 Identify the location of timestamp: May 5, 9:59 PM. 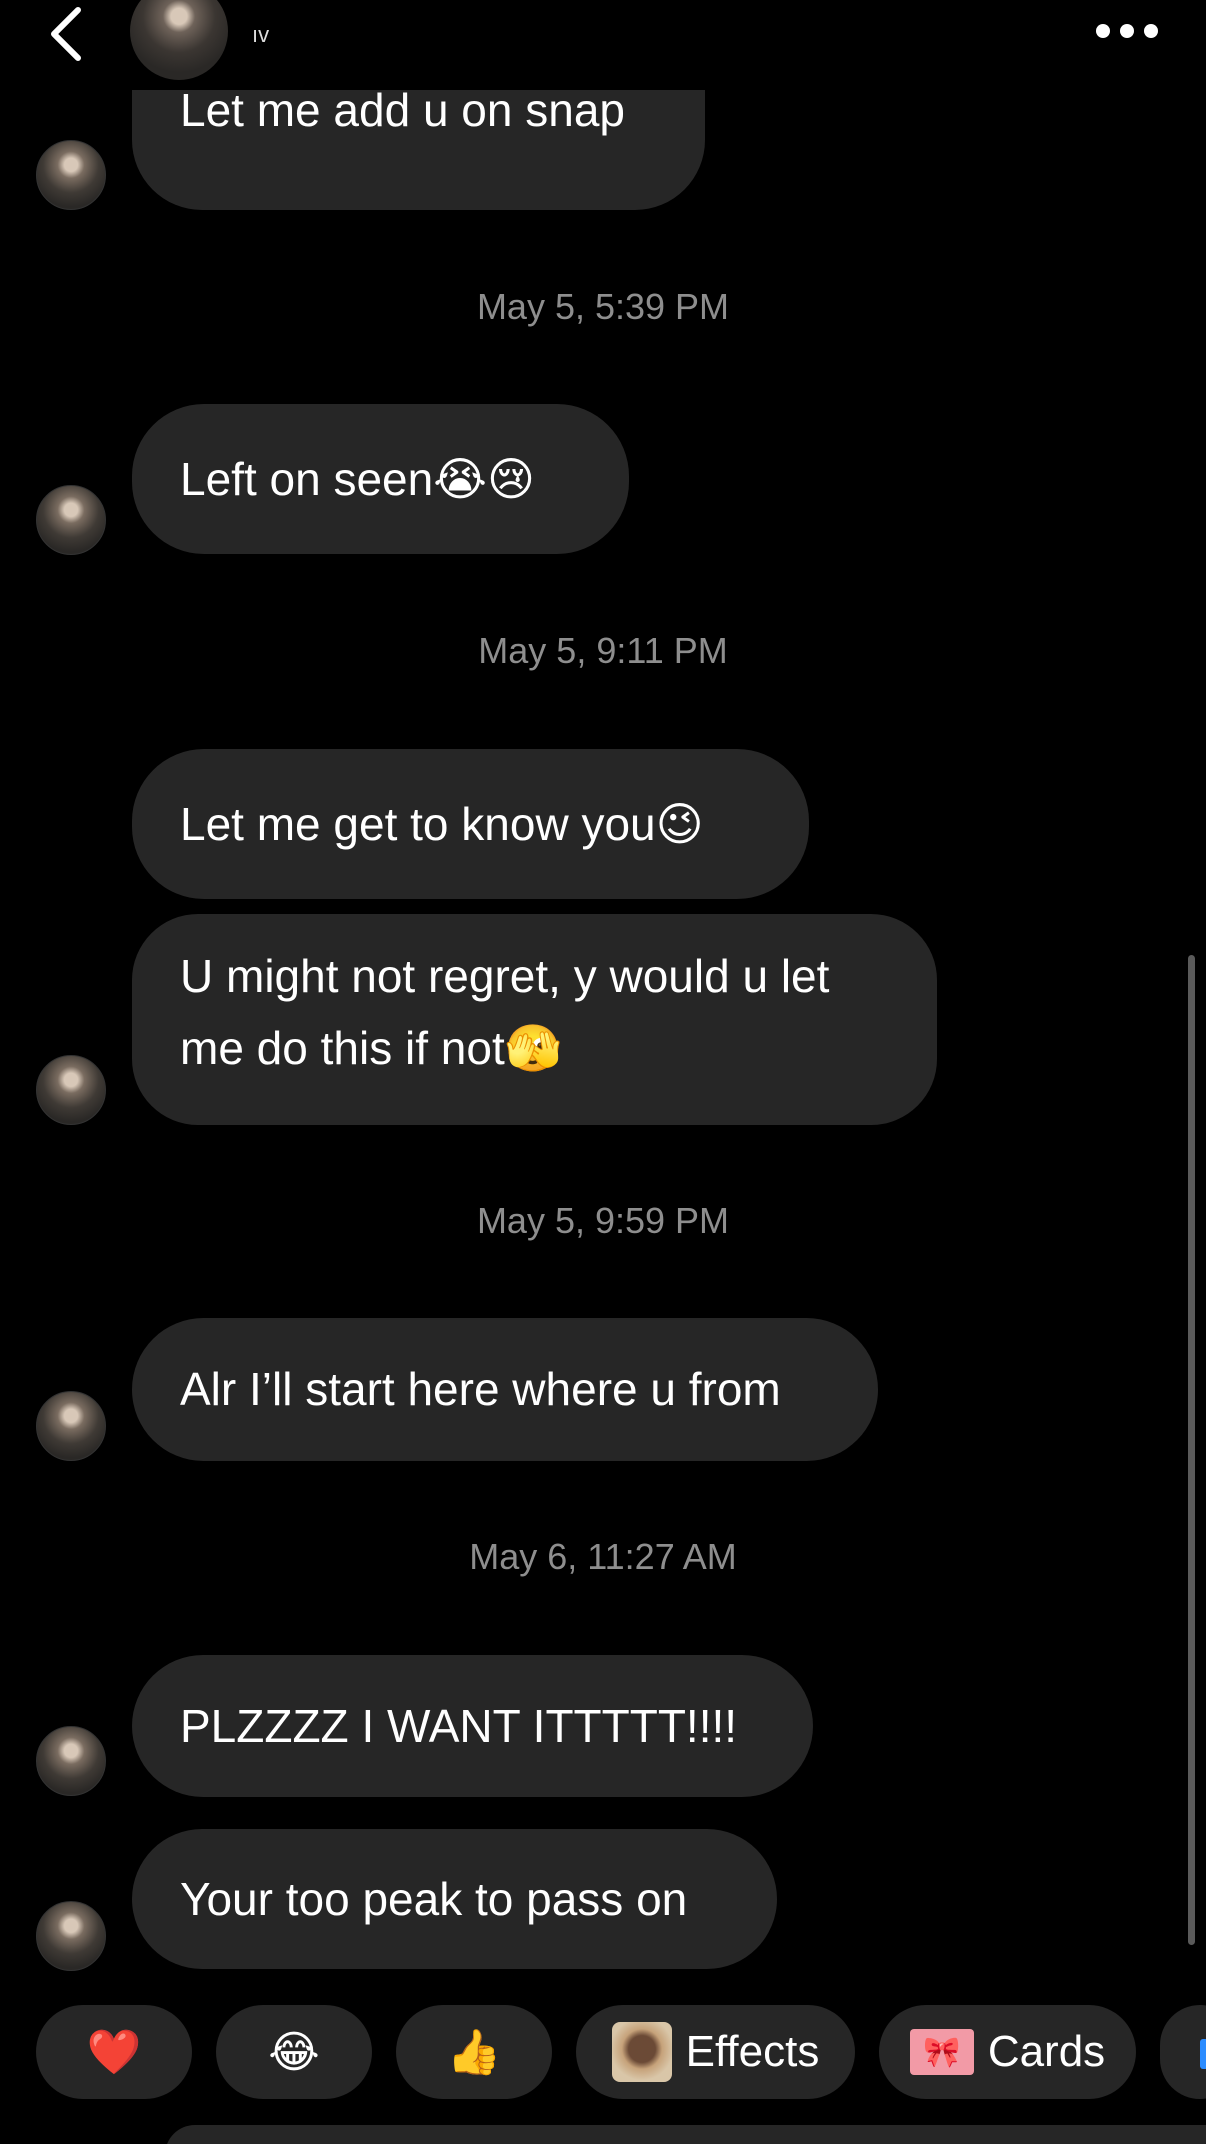
(603, 1220).